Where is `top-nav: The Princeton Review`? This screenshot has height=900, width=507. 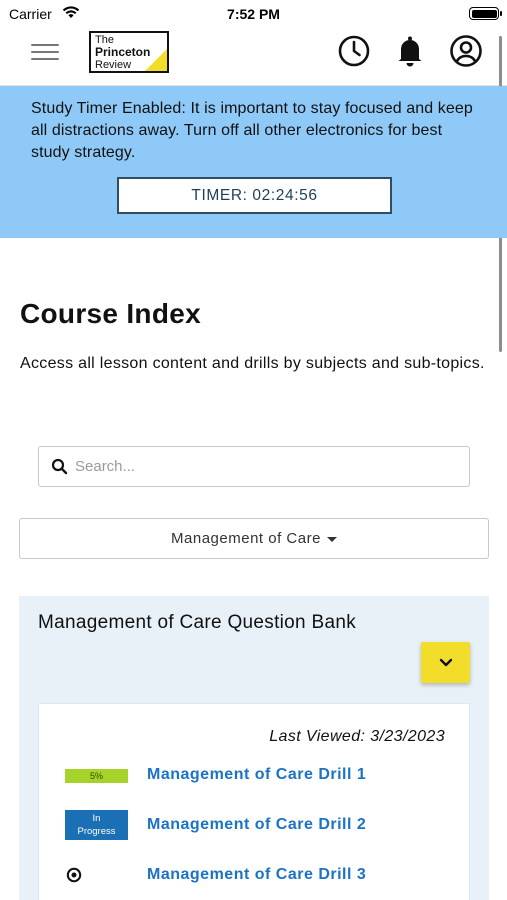 top-nav: The Princeton Review is located at coordinates (253, 57).